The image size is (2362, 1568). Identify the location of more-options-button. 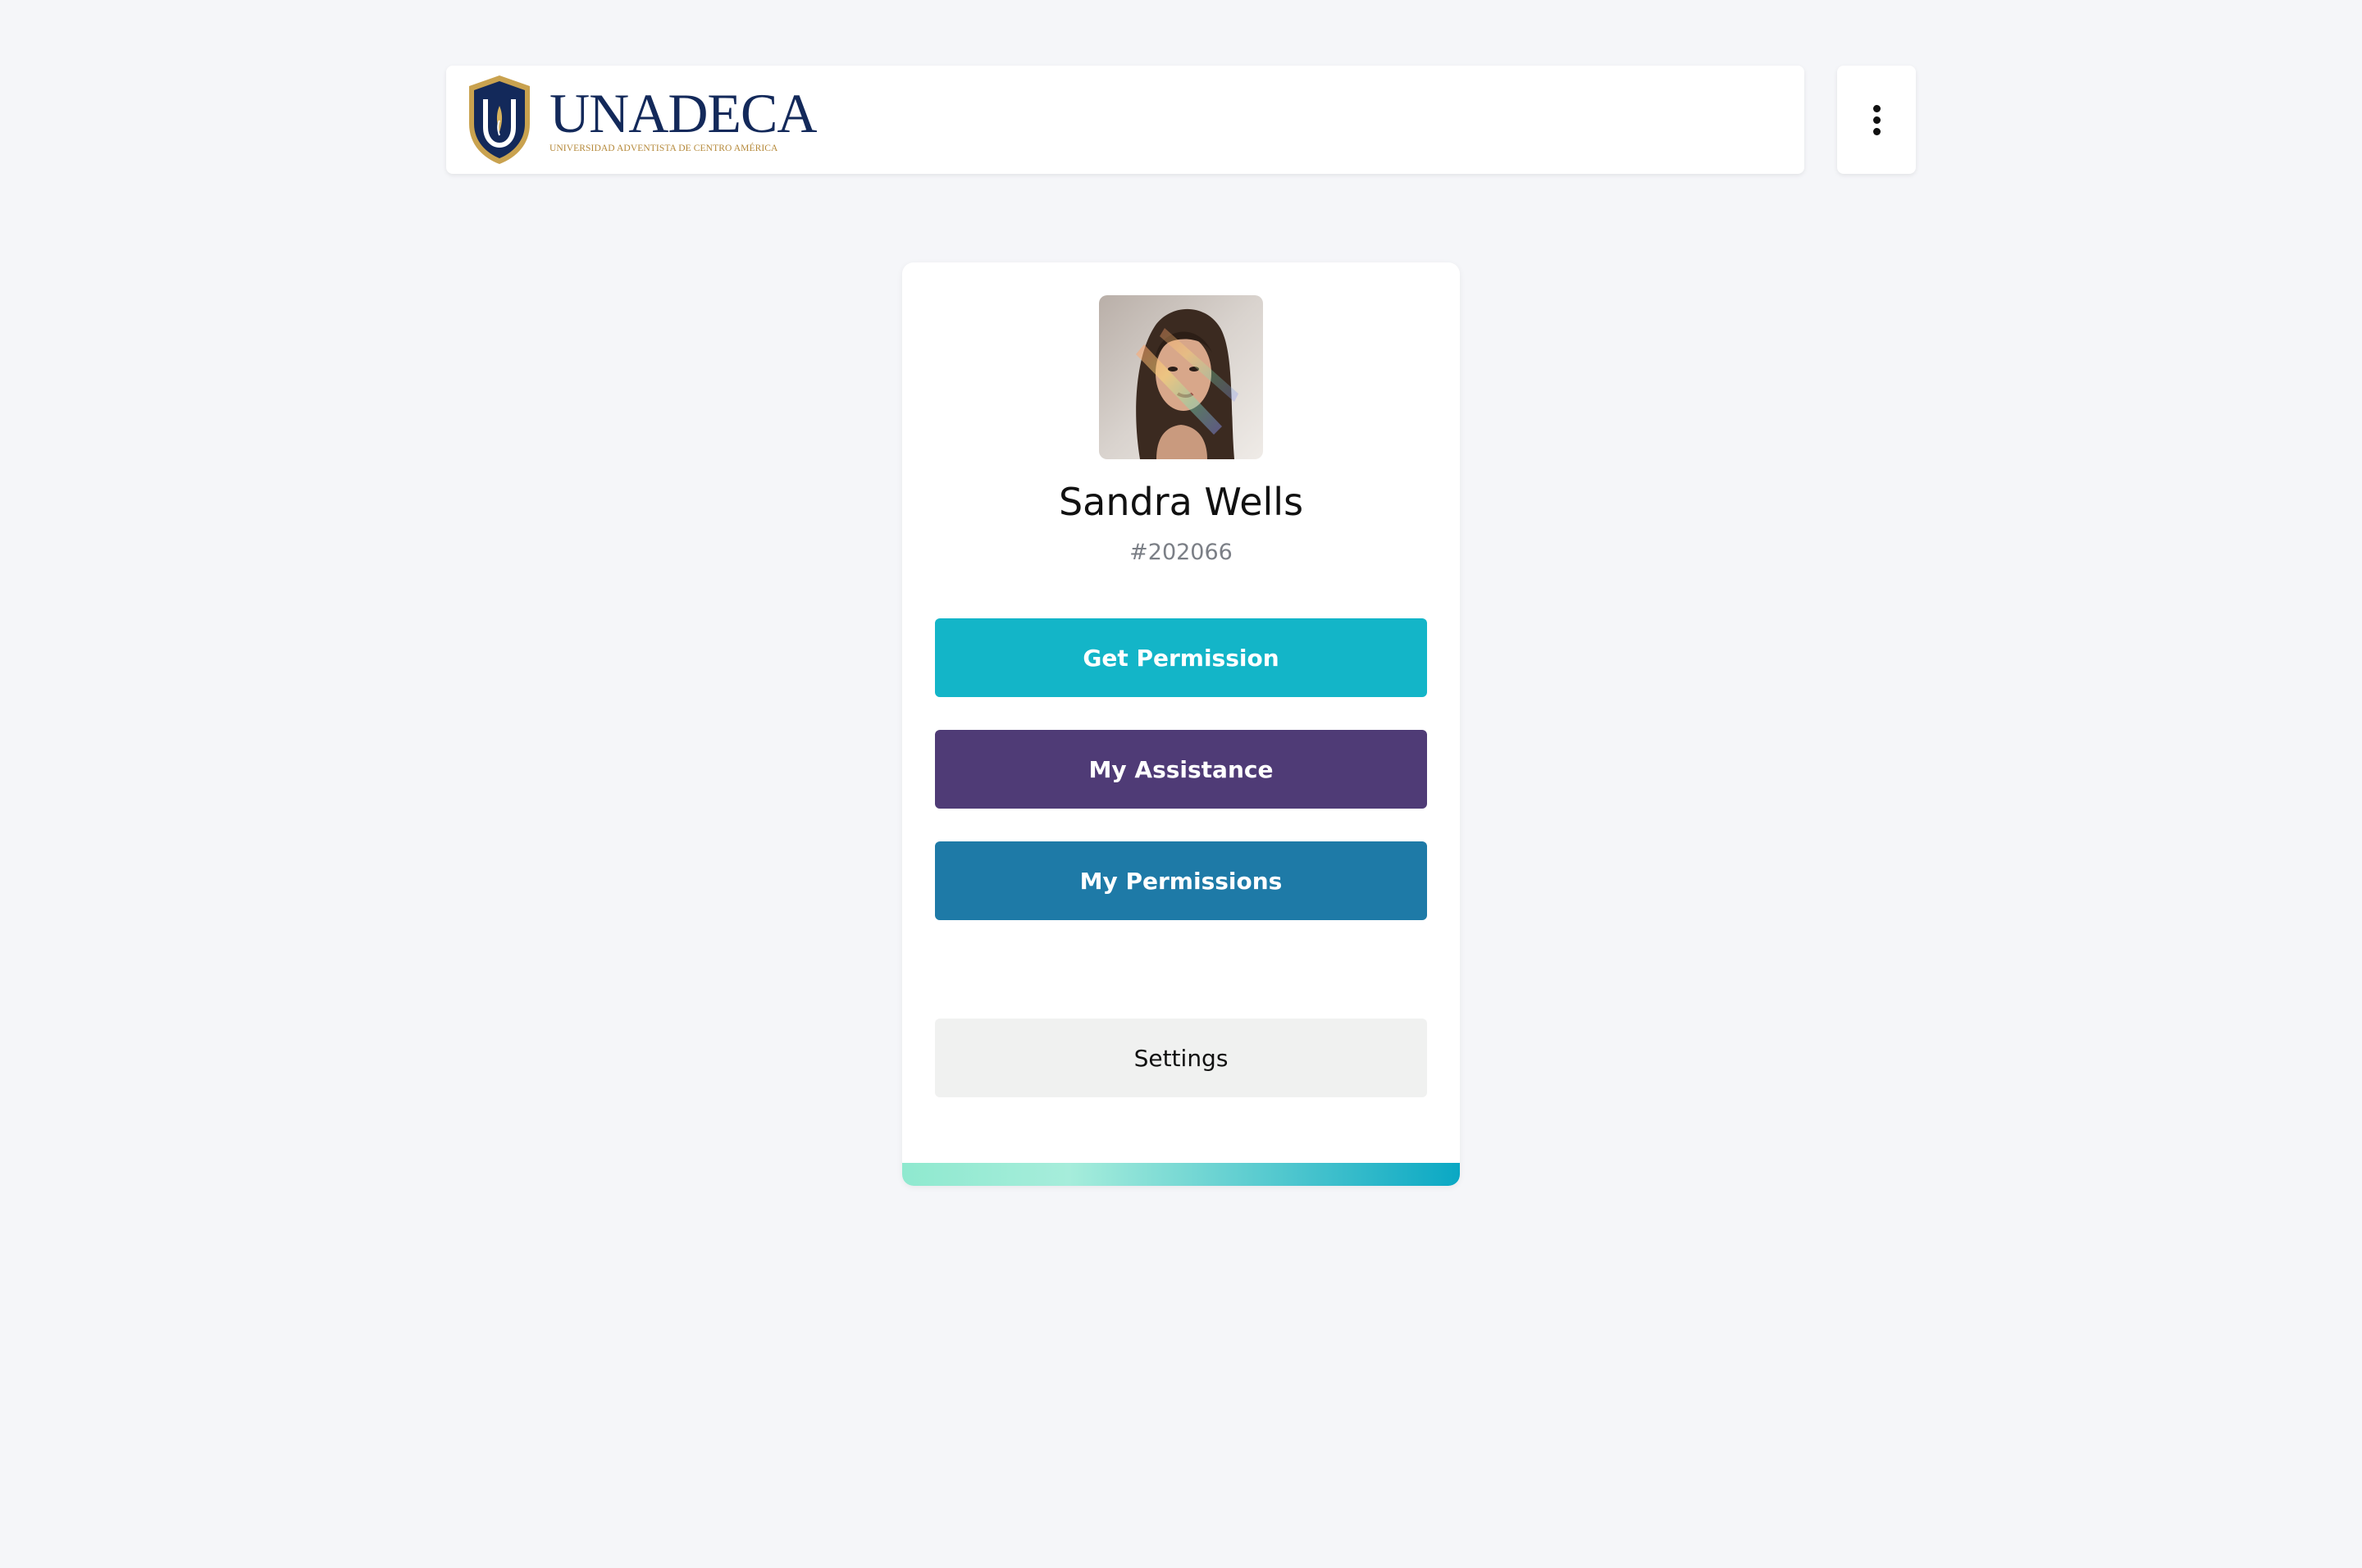
(1876, 120).